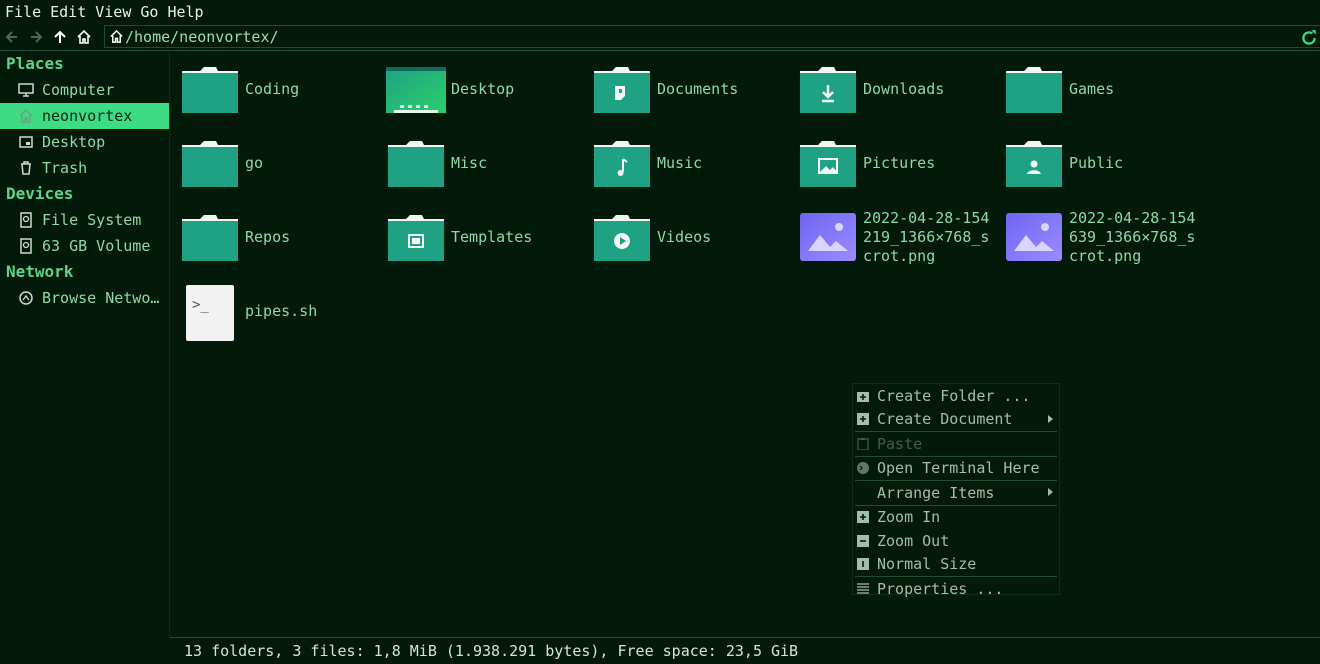 This screenshot has width=1320, height=664. I want to click on menu-item-label: Zoom In, so click(909, 517).